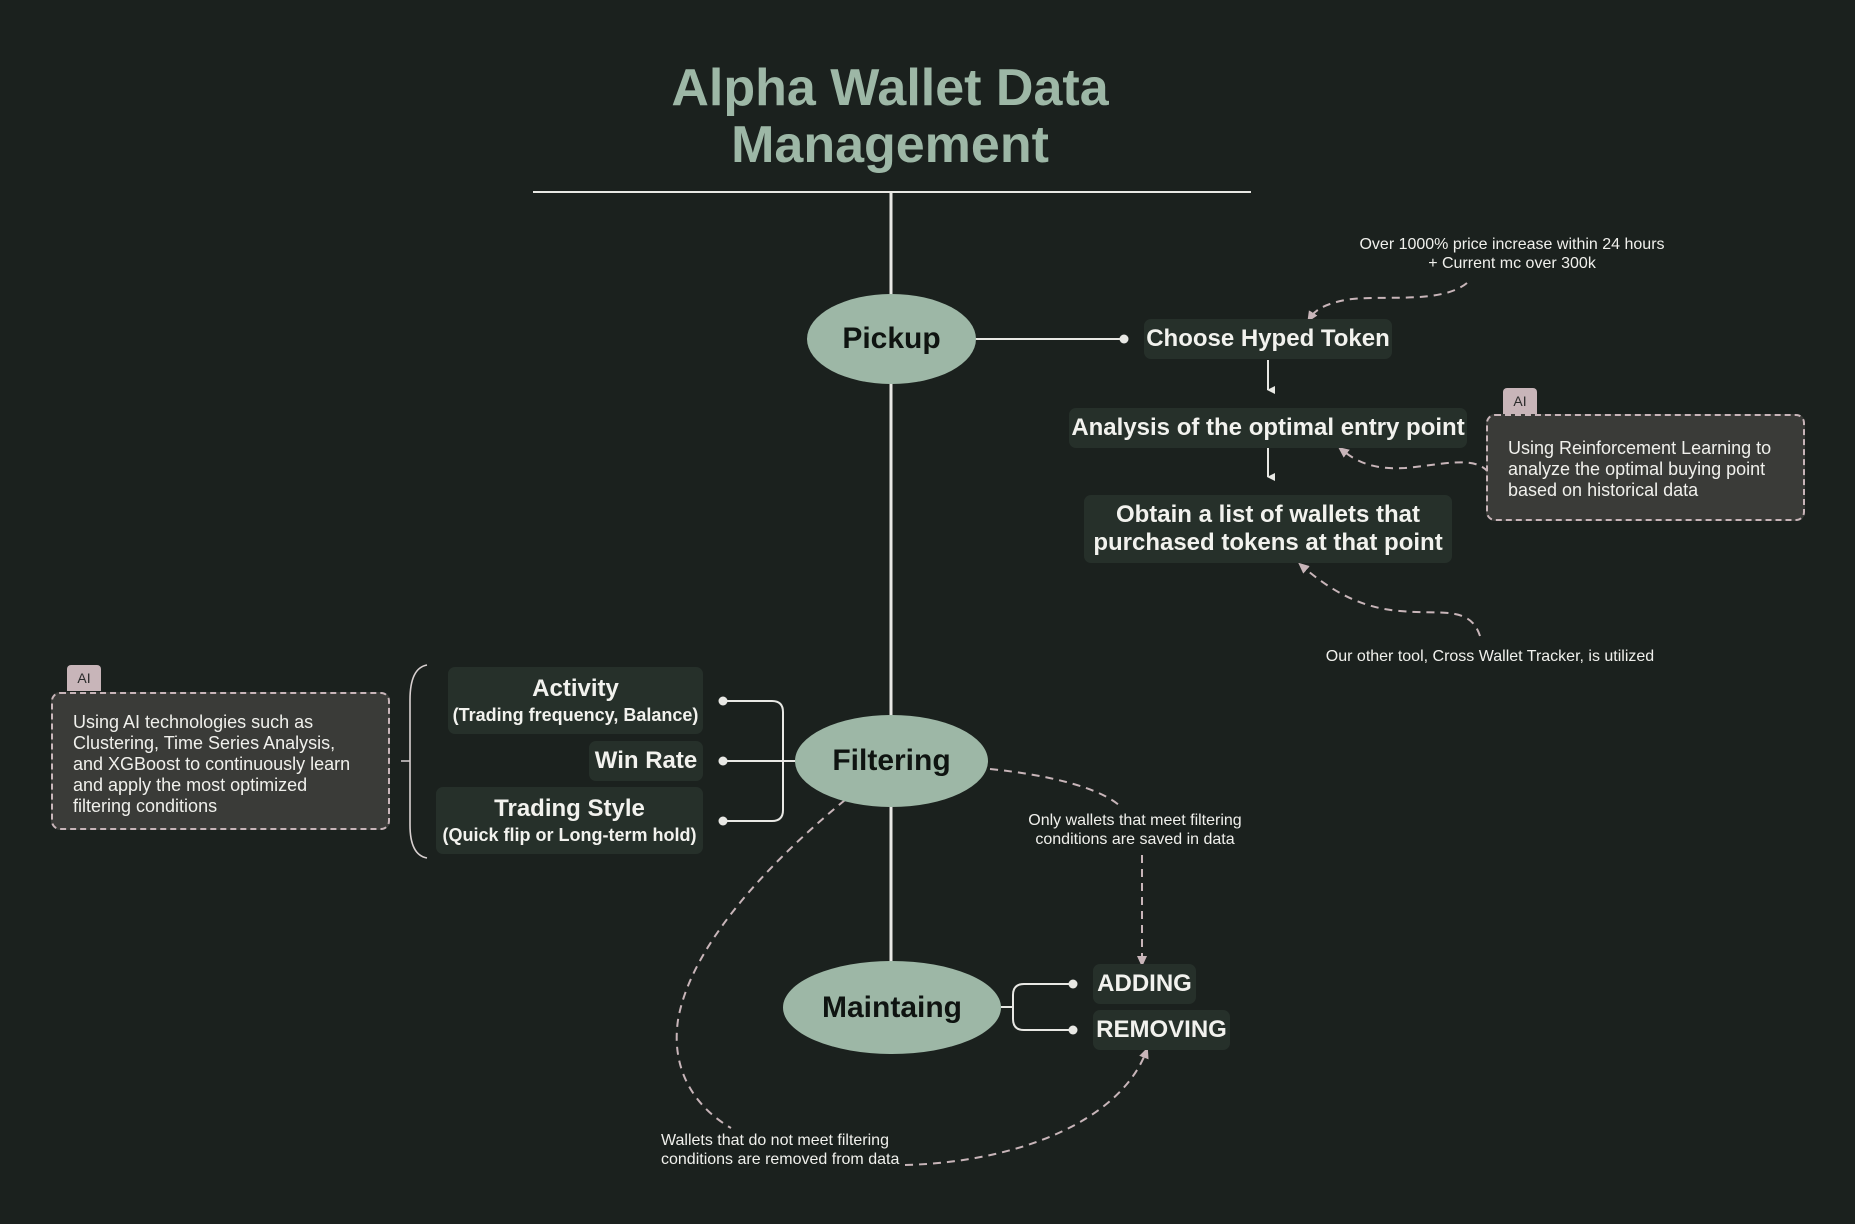 The width and height of the screenshot is (1855, 1224). What do you see at coordinates (775, 1140) in the screenshot?
I see `annotation-line-1: Wallets that do not meet filtering` at bounding box center [775, 1140].